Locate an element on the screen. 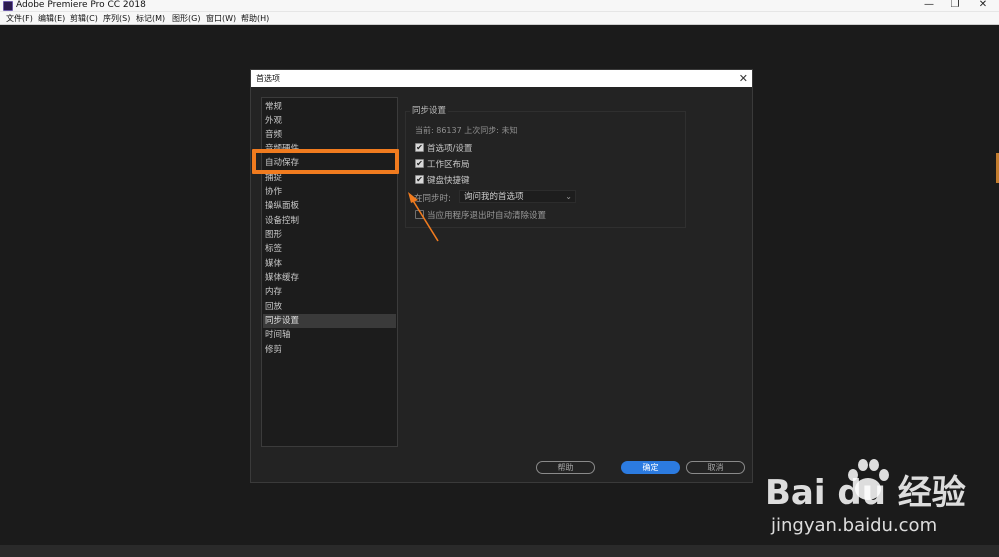 The height and width of the screenshot is (557, 999). window-titlebar: Adobe Premiere Pro CC 2018 — ❐ ✕ is located at coordinates (499, 6).